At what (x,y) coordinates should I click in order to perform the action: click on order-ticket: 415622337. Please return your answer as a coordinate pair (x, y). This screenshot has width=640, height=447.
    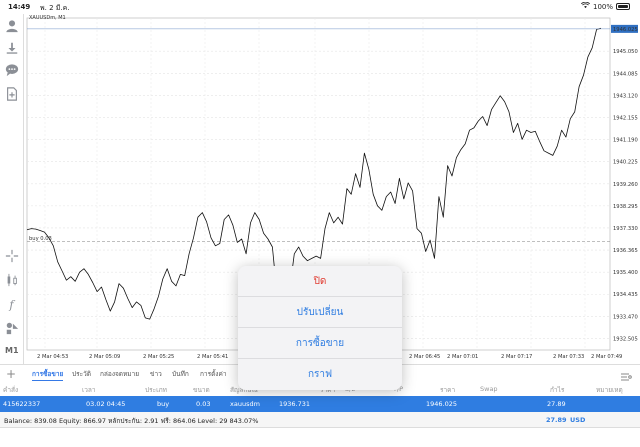
    Looking at the image, I should click on (22, 404).